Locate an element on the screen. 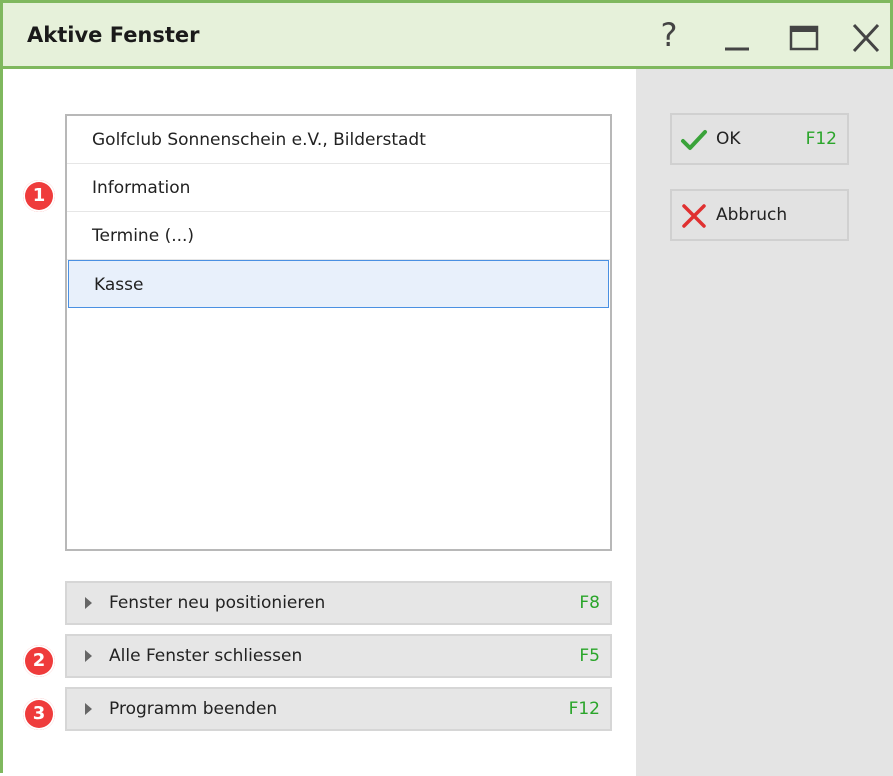 This screenshot has height=776, width=893. shortcut-key: F8 is located at coordinates (589, 603).